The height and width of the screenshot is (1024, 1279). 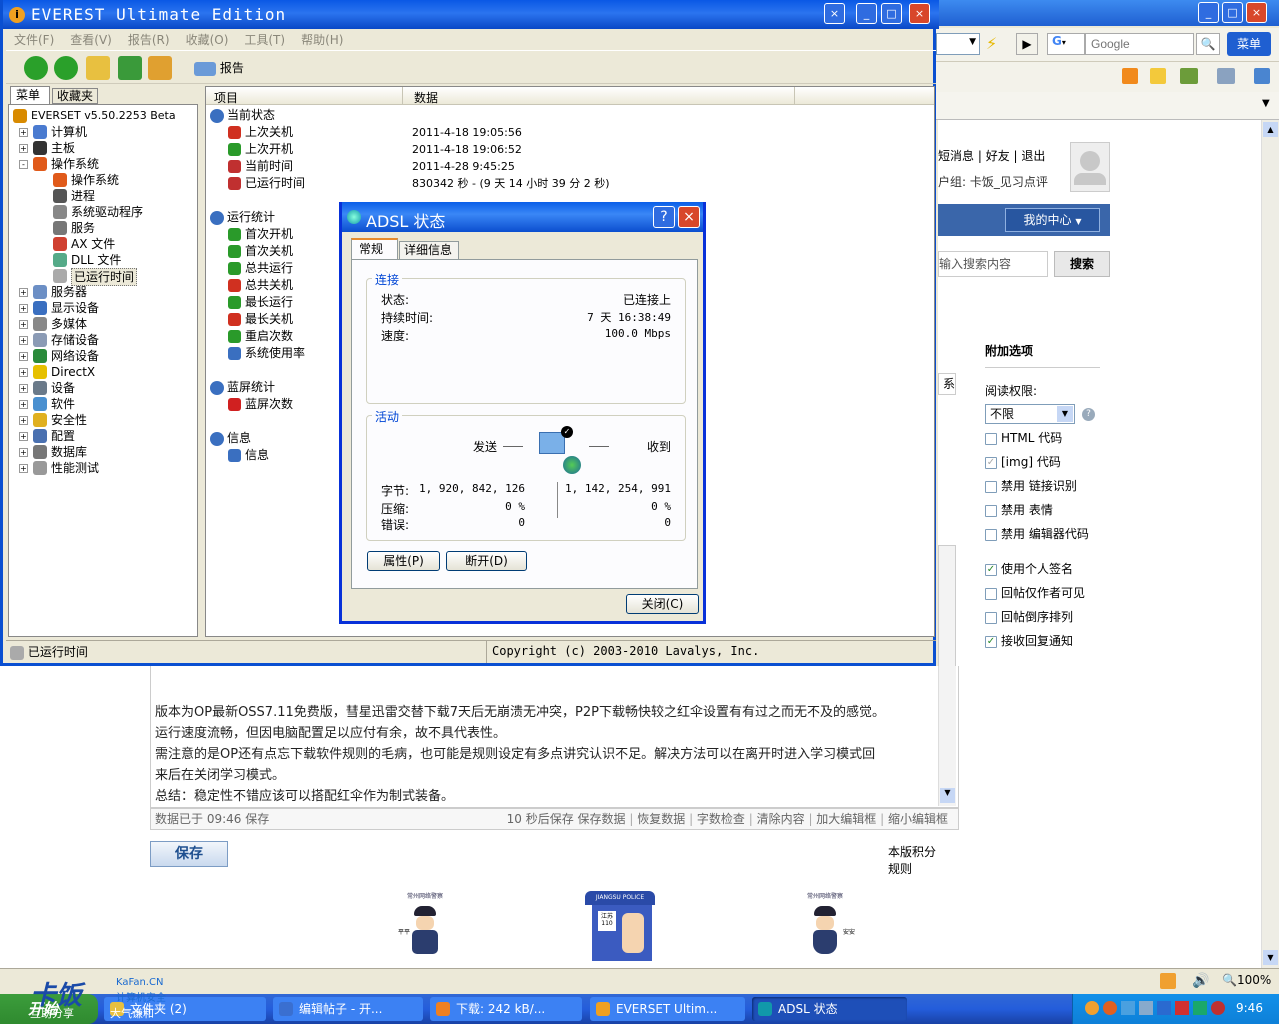 I want to click on section-header: 当前状态, so click(x=570, y=115).